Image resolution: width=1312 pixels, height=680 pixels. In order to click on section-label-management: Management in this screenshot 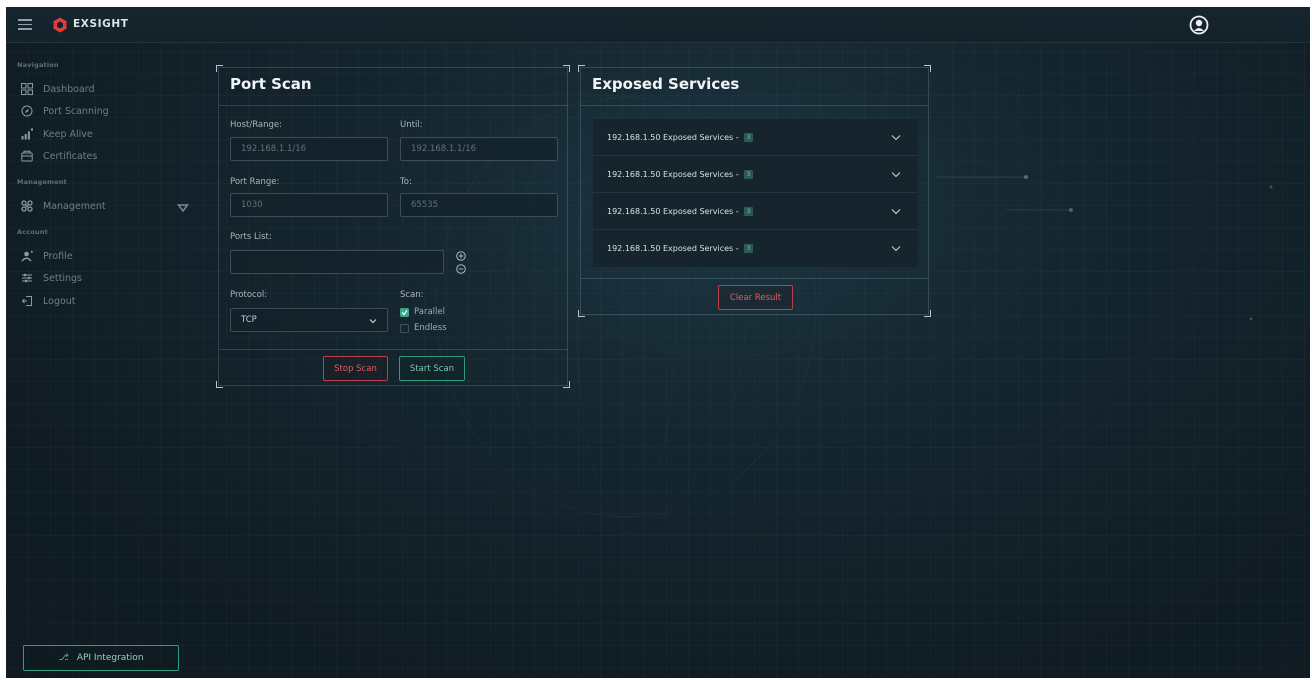, I will do `click(42, 182)`.